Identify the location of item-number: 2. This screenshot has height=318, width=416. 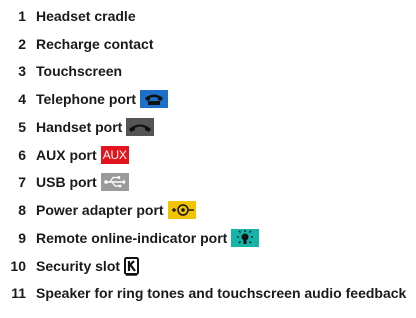
(22, 44).